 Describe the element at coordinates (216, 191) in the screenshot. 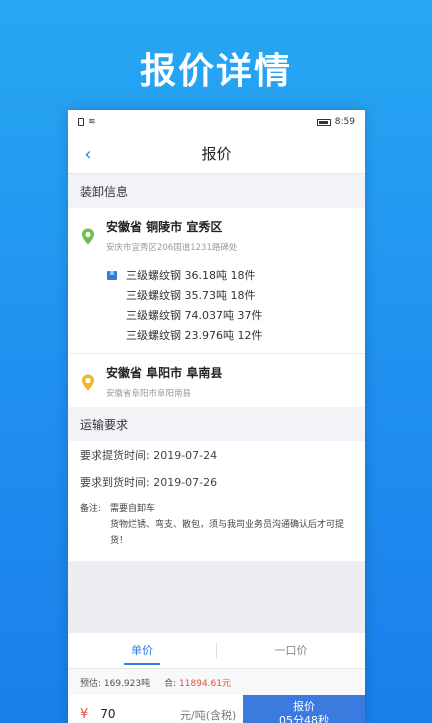

I see `loading-section-title: 装卸信息` at that location.